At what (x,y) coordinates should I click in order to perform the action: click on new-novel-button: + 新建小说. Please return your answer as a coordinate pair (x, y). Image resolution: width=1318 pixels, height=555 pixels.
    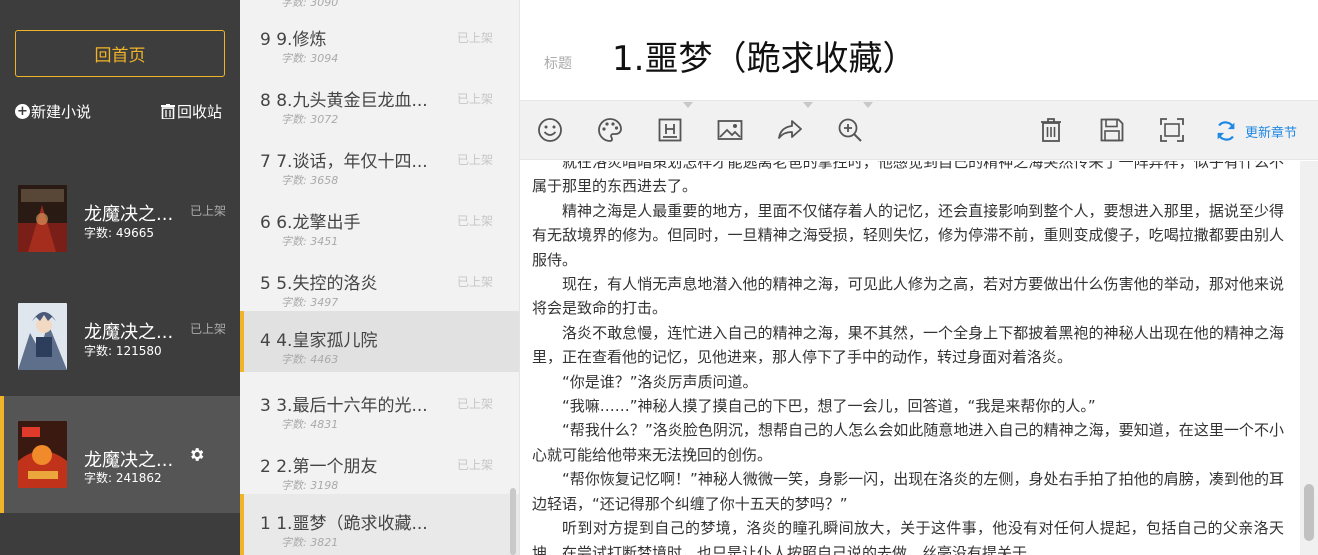
    Looking at the image, I should click on (53, 111).